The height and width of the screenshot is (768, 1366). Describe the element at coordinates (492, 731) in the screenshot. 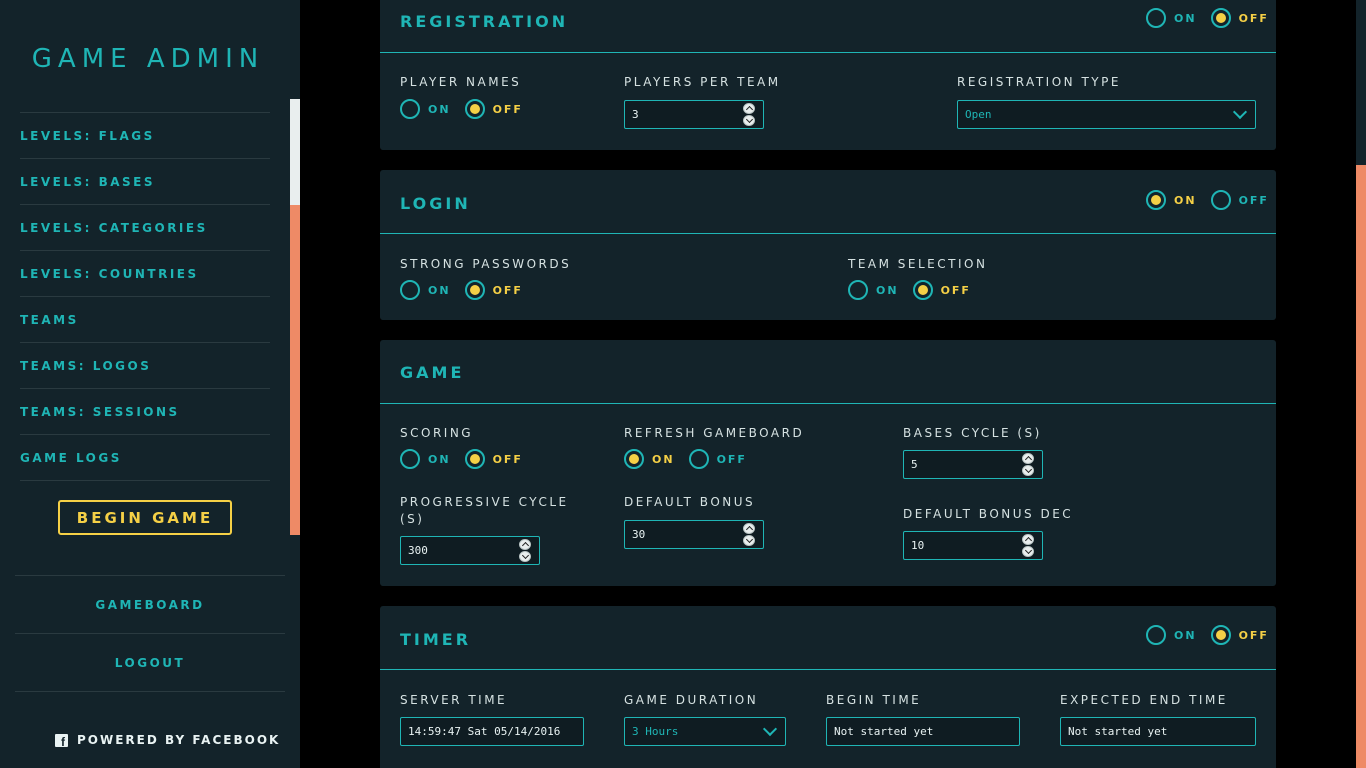

I see `server-time-field: 14:59:47 Sat 05/14/2016` at that location.